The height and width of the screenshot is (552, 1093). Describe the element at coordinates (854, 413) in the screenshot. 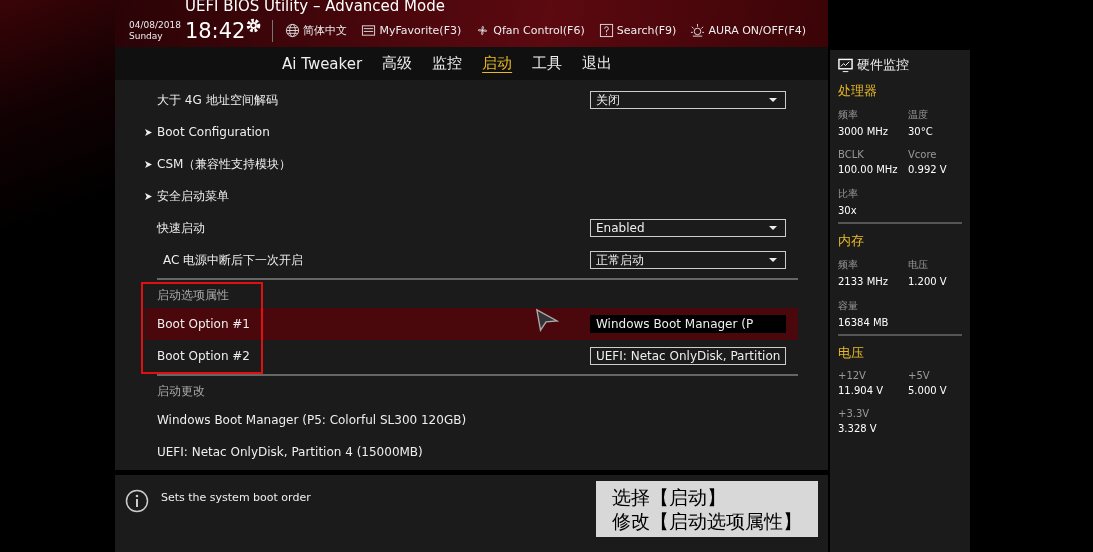

I see `reading-label: +3.3V` at that location.